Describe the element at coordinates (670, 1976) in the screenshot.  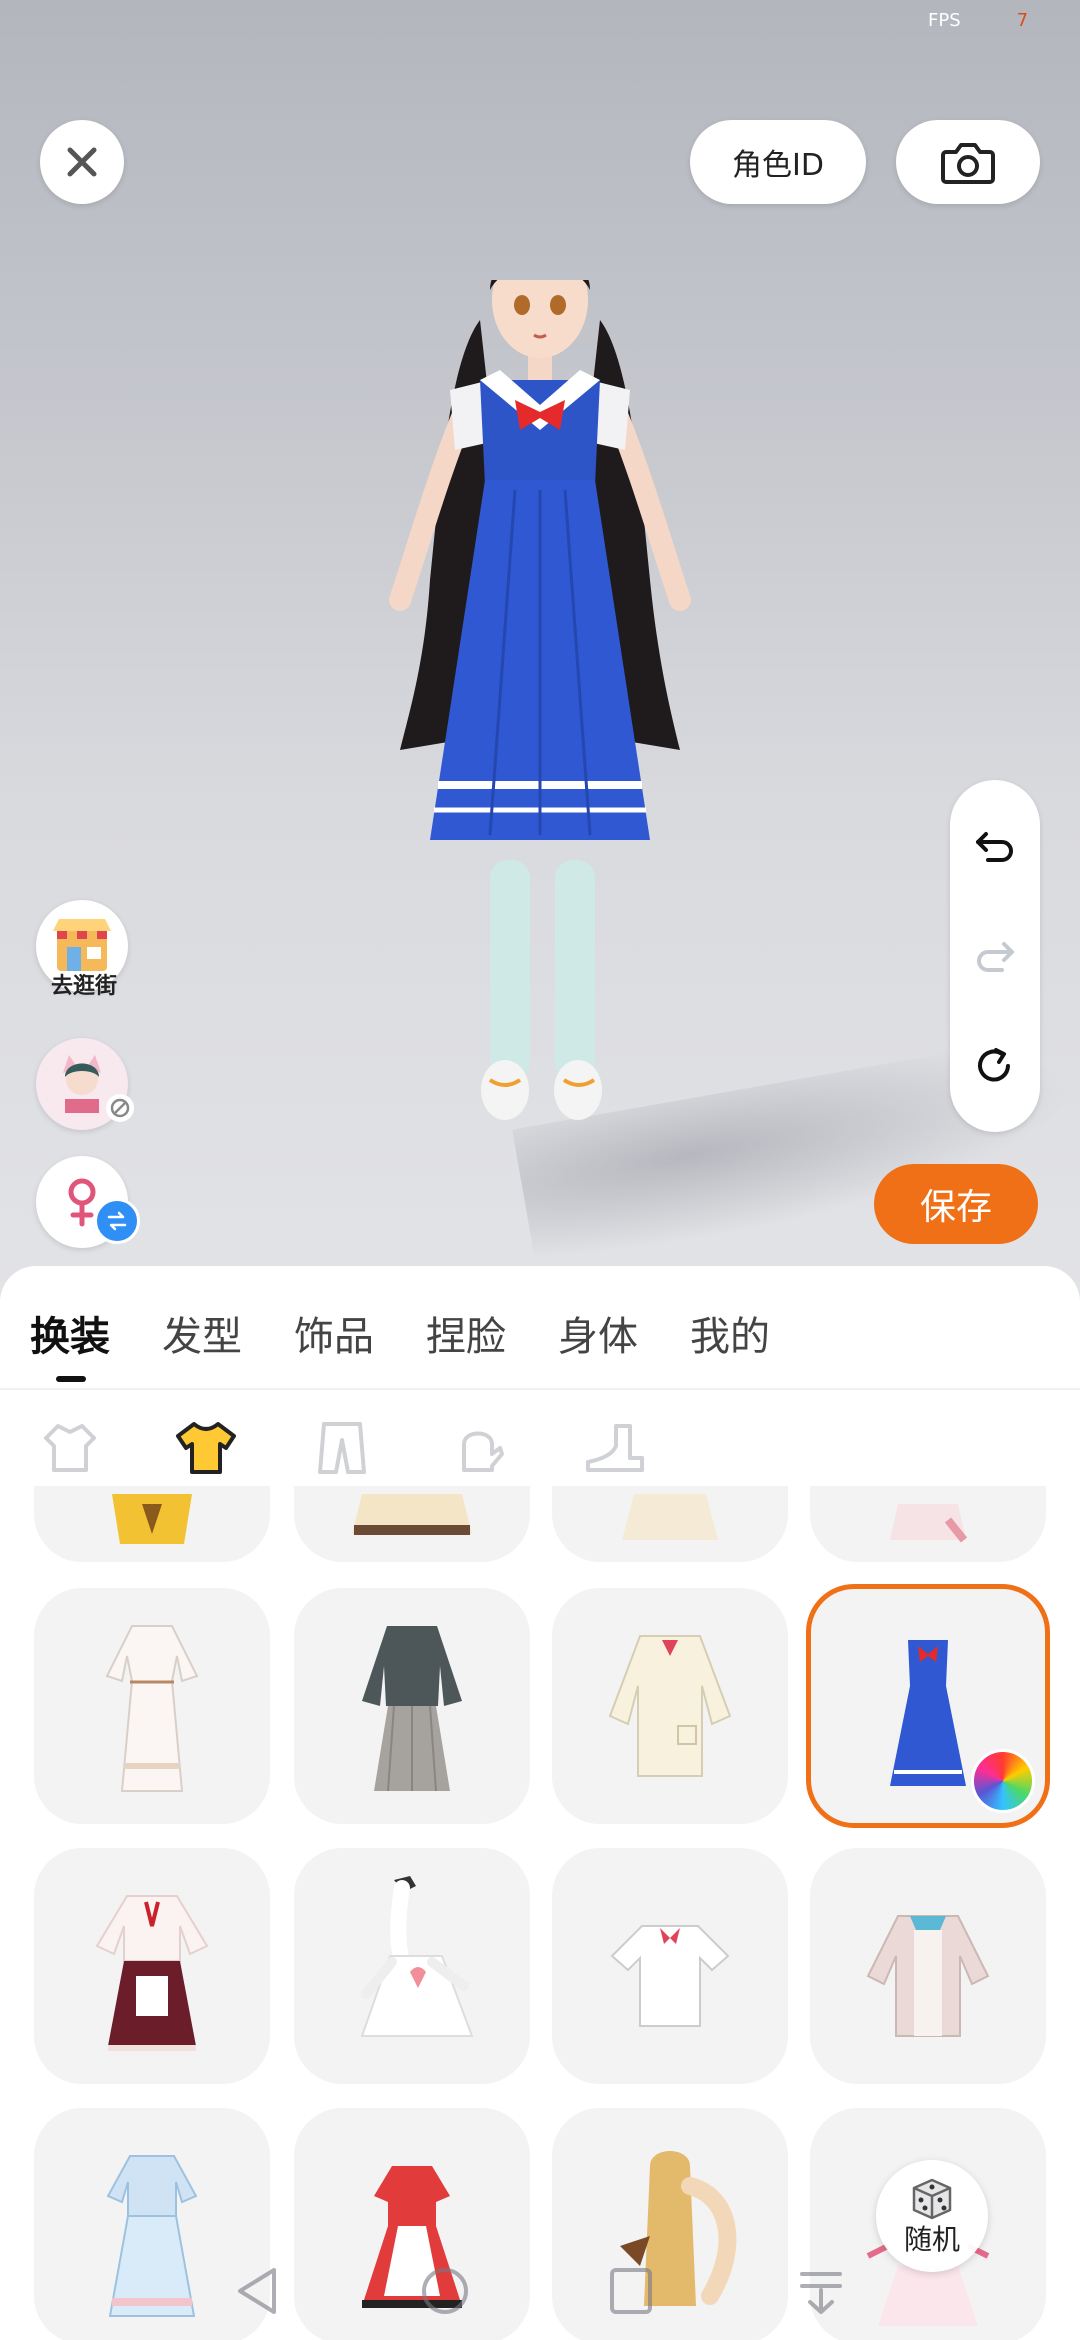
I see `white-shirt-thumbnail` at that location.